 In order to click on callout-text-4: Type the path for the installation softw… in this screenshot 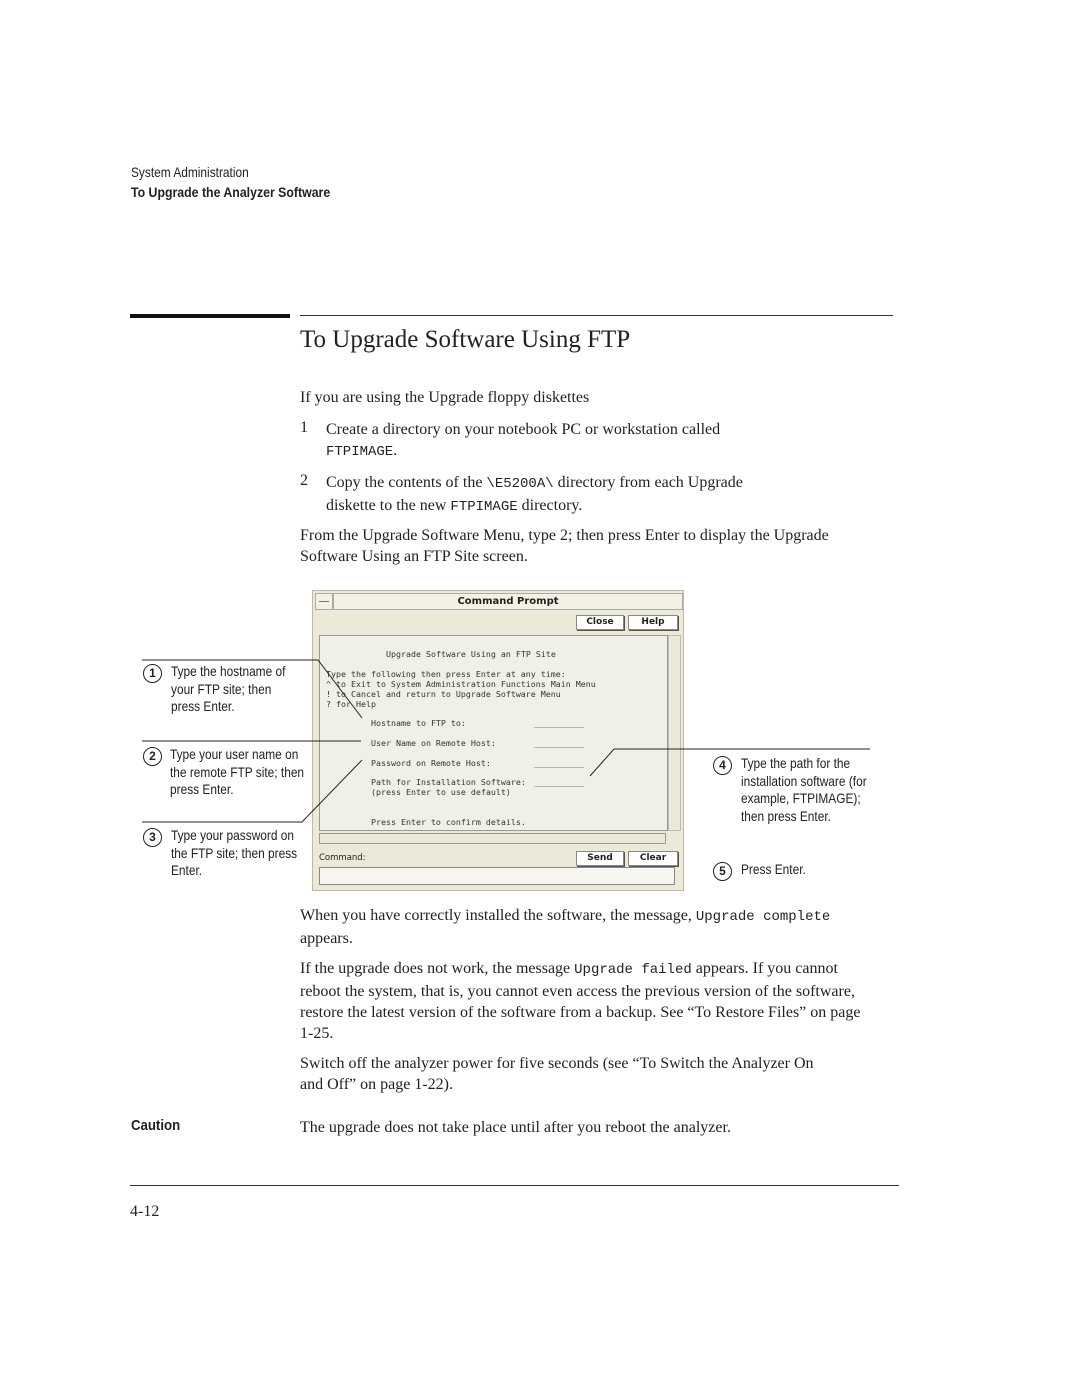, I will do `click(804, 789)`.